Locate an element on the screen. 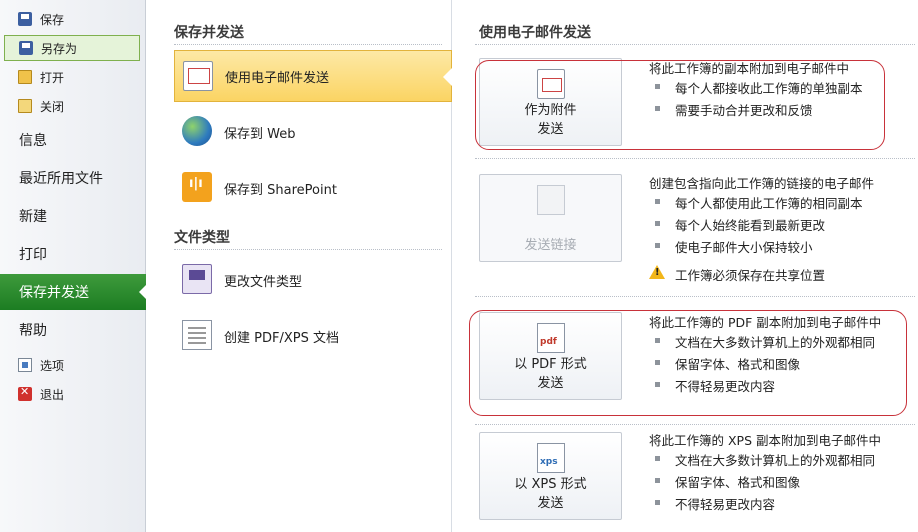  description-bullet: 每个人始终能看到最新更改 is located at coordinates (761, 226).